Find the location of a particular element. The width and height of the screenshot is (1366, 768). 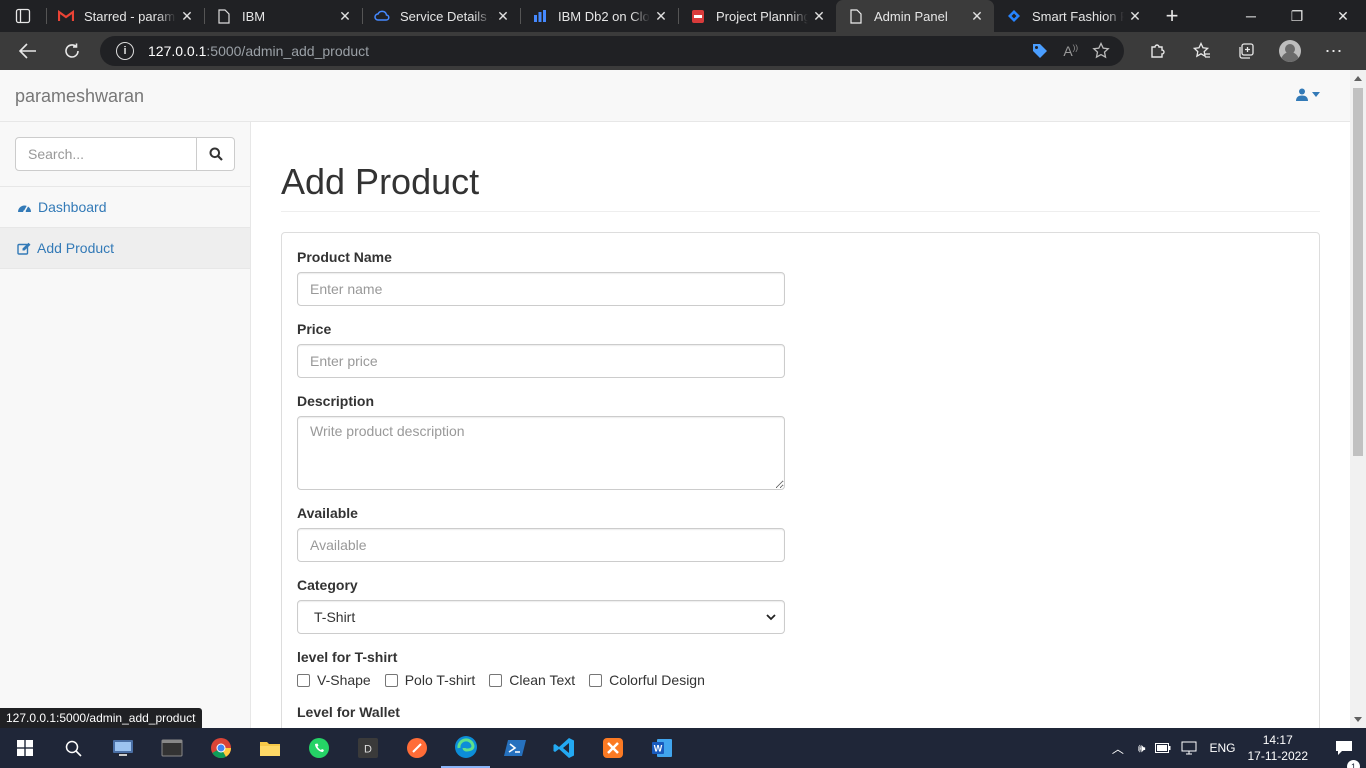

browser-tab-gmail: Starred - parameswaran ✕ is located at coordinates (125, 16).